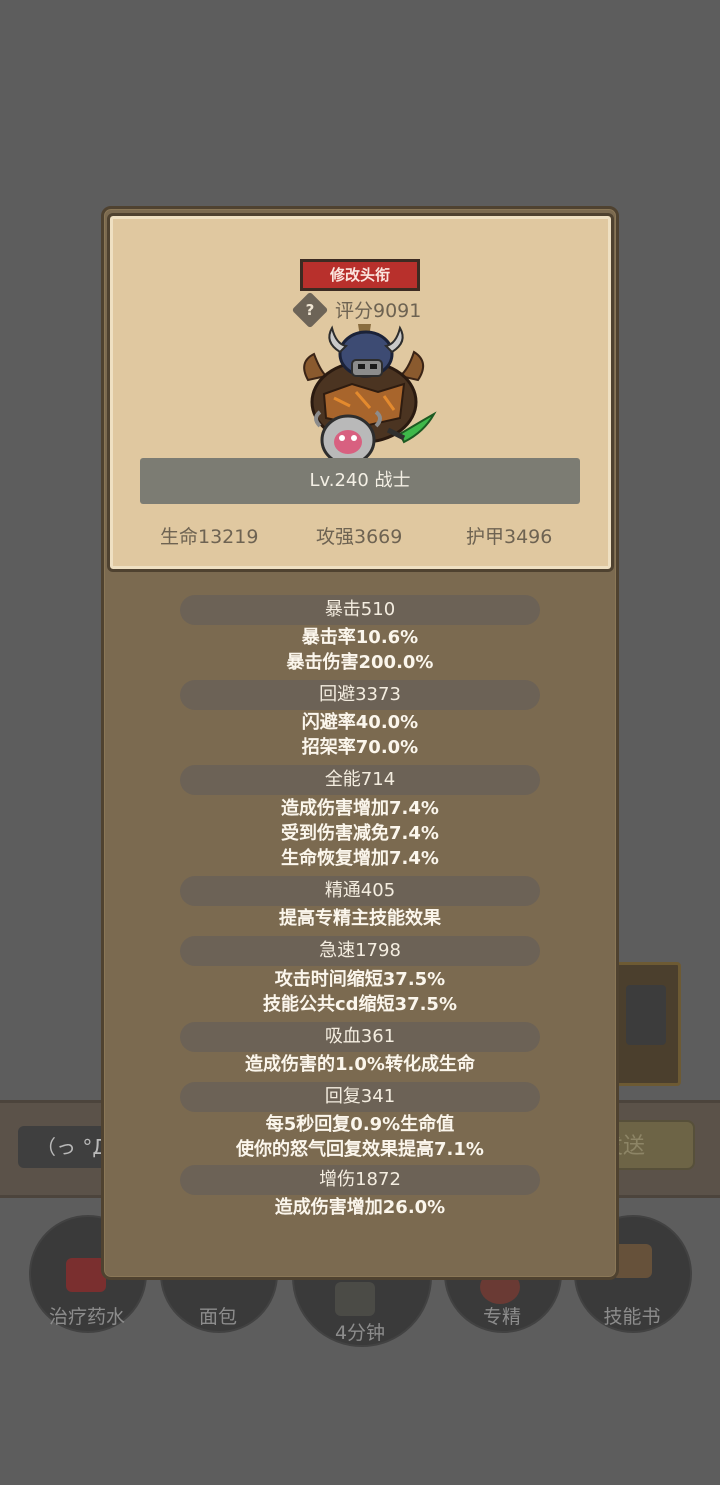 The image size is (720, 1485). I want to click on detail-line: 攻击时间缩短37.5%, so click(360, 979).